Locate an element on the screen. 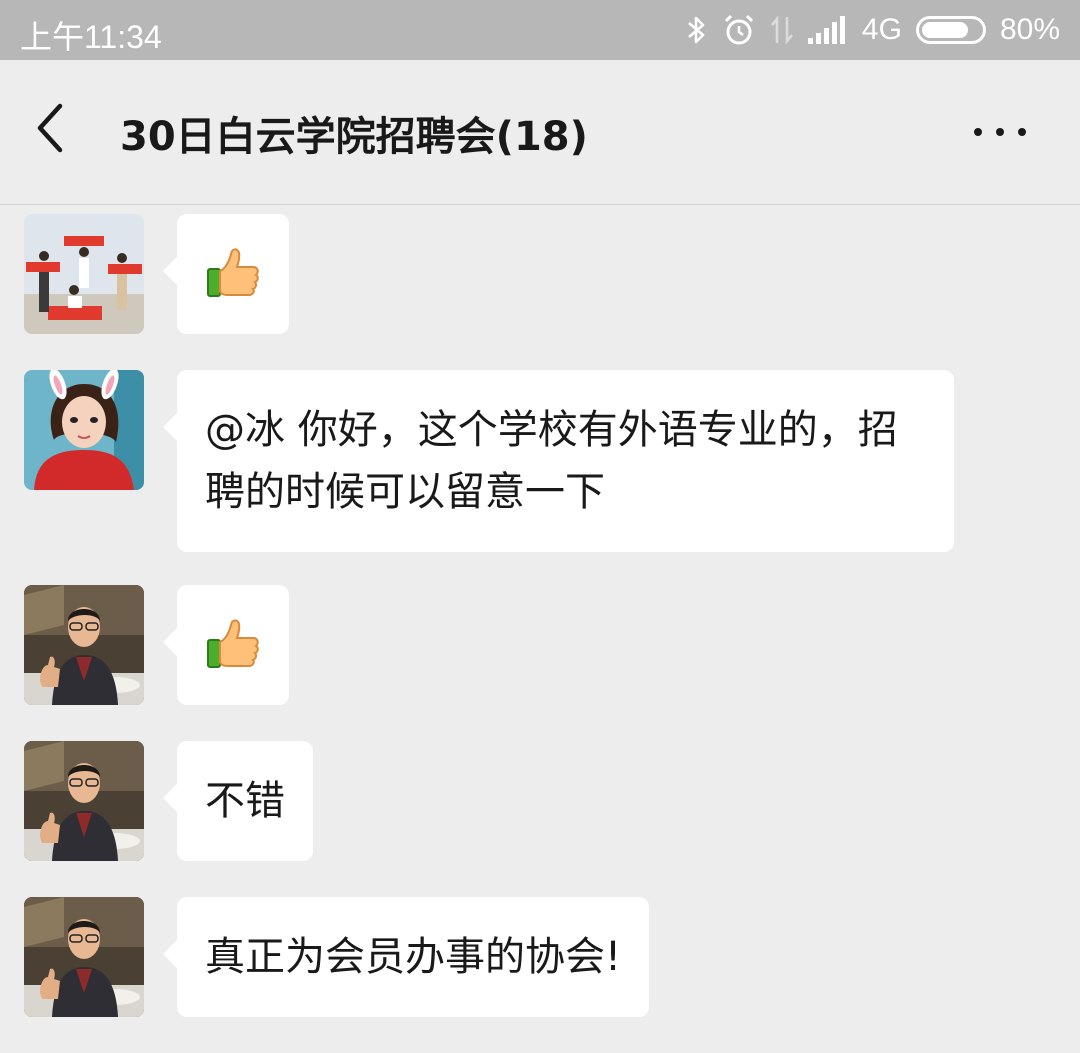 The image size is (1080, 1053). chat-header: 30日白云学院招聘会(18) is located at coordinates (540, 132).